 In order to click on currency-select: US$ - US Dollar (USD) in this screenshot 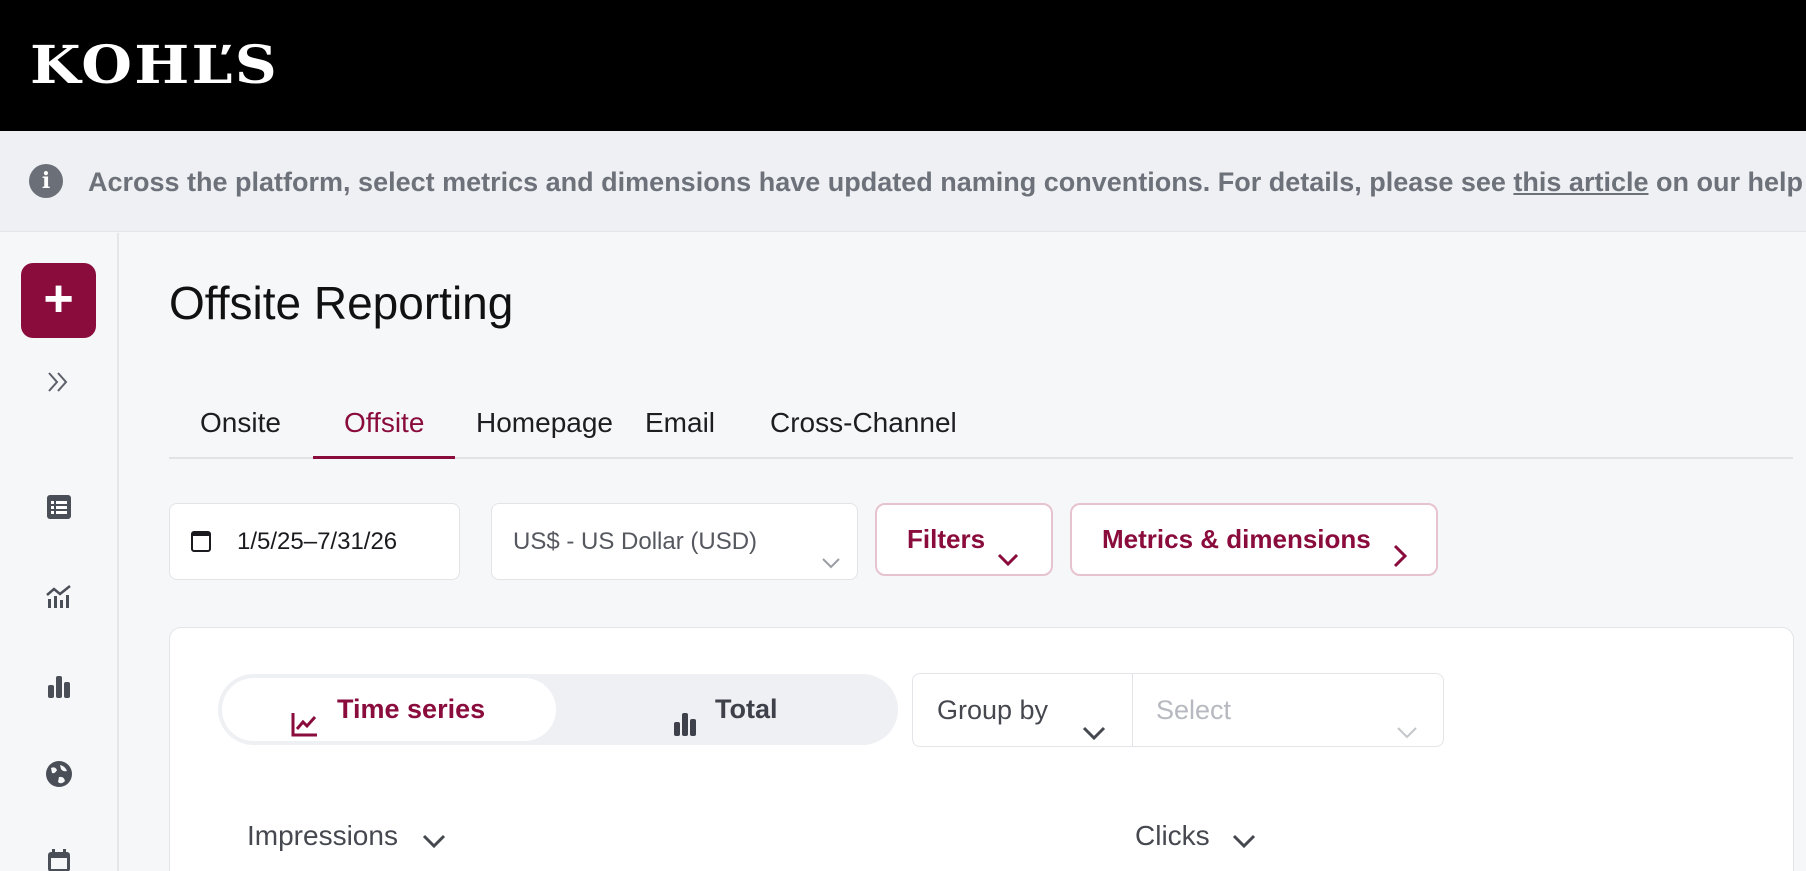, I will do `click(674, 541)`.